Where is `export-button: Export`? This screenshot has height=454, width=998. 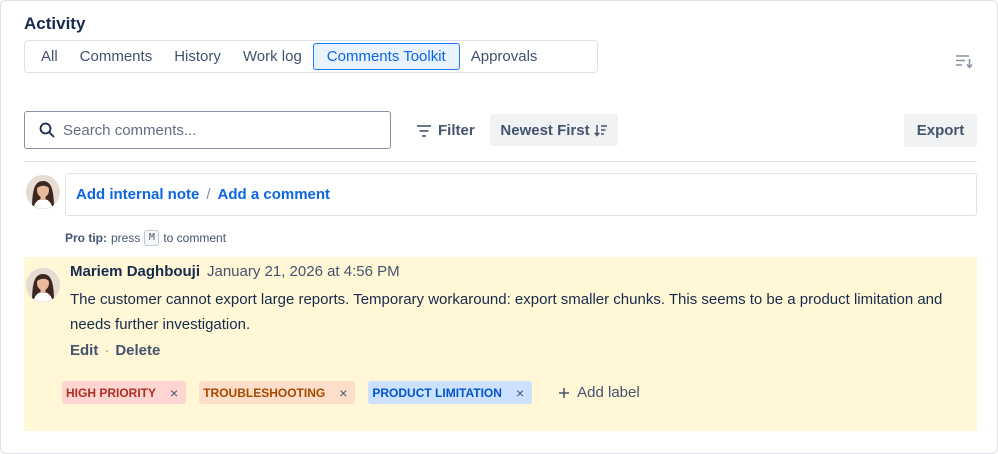
export-button: Export is located at coordinates (940, 130).